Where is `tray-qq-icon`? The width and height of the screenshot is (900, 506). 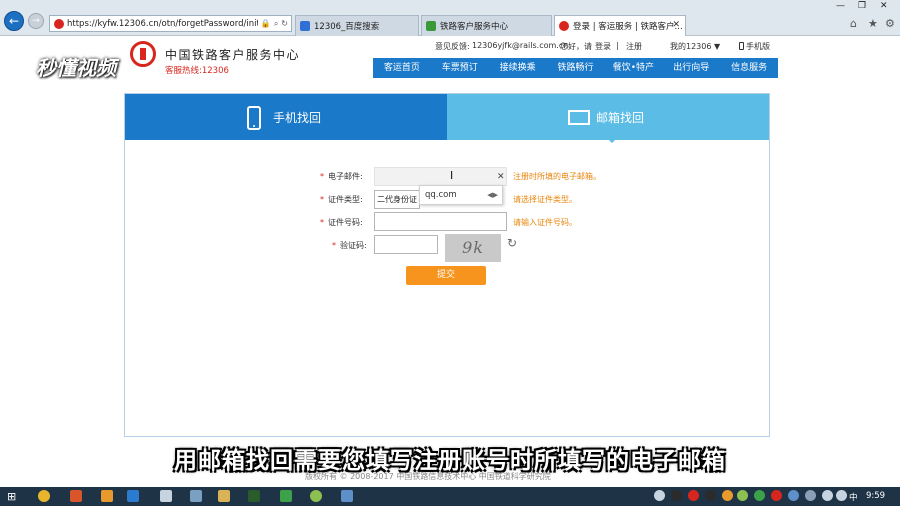 tray-qq-icon is located at coordinates (676, 495).